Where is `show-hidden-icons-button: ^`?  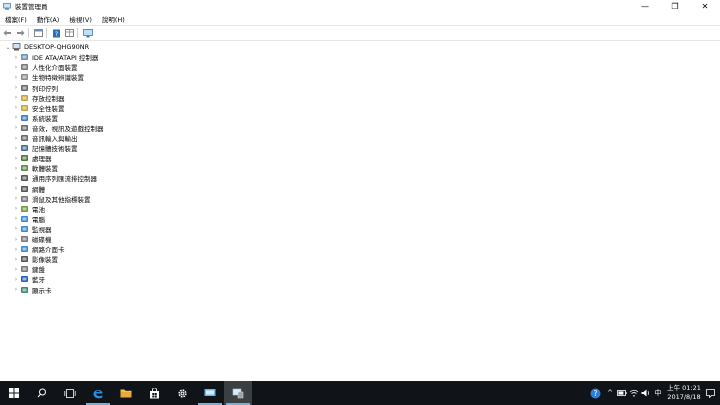
show-hidden-icons-button: ^ is located at coordinates (610, 393).